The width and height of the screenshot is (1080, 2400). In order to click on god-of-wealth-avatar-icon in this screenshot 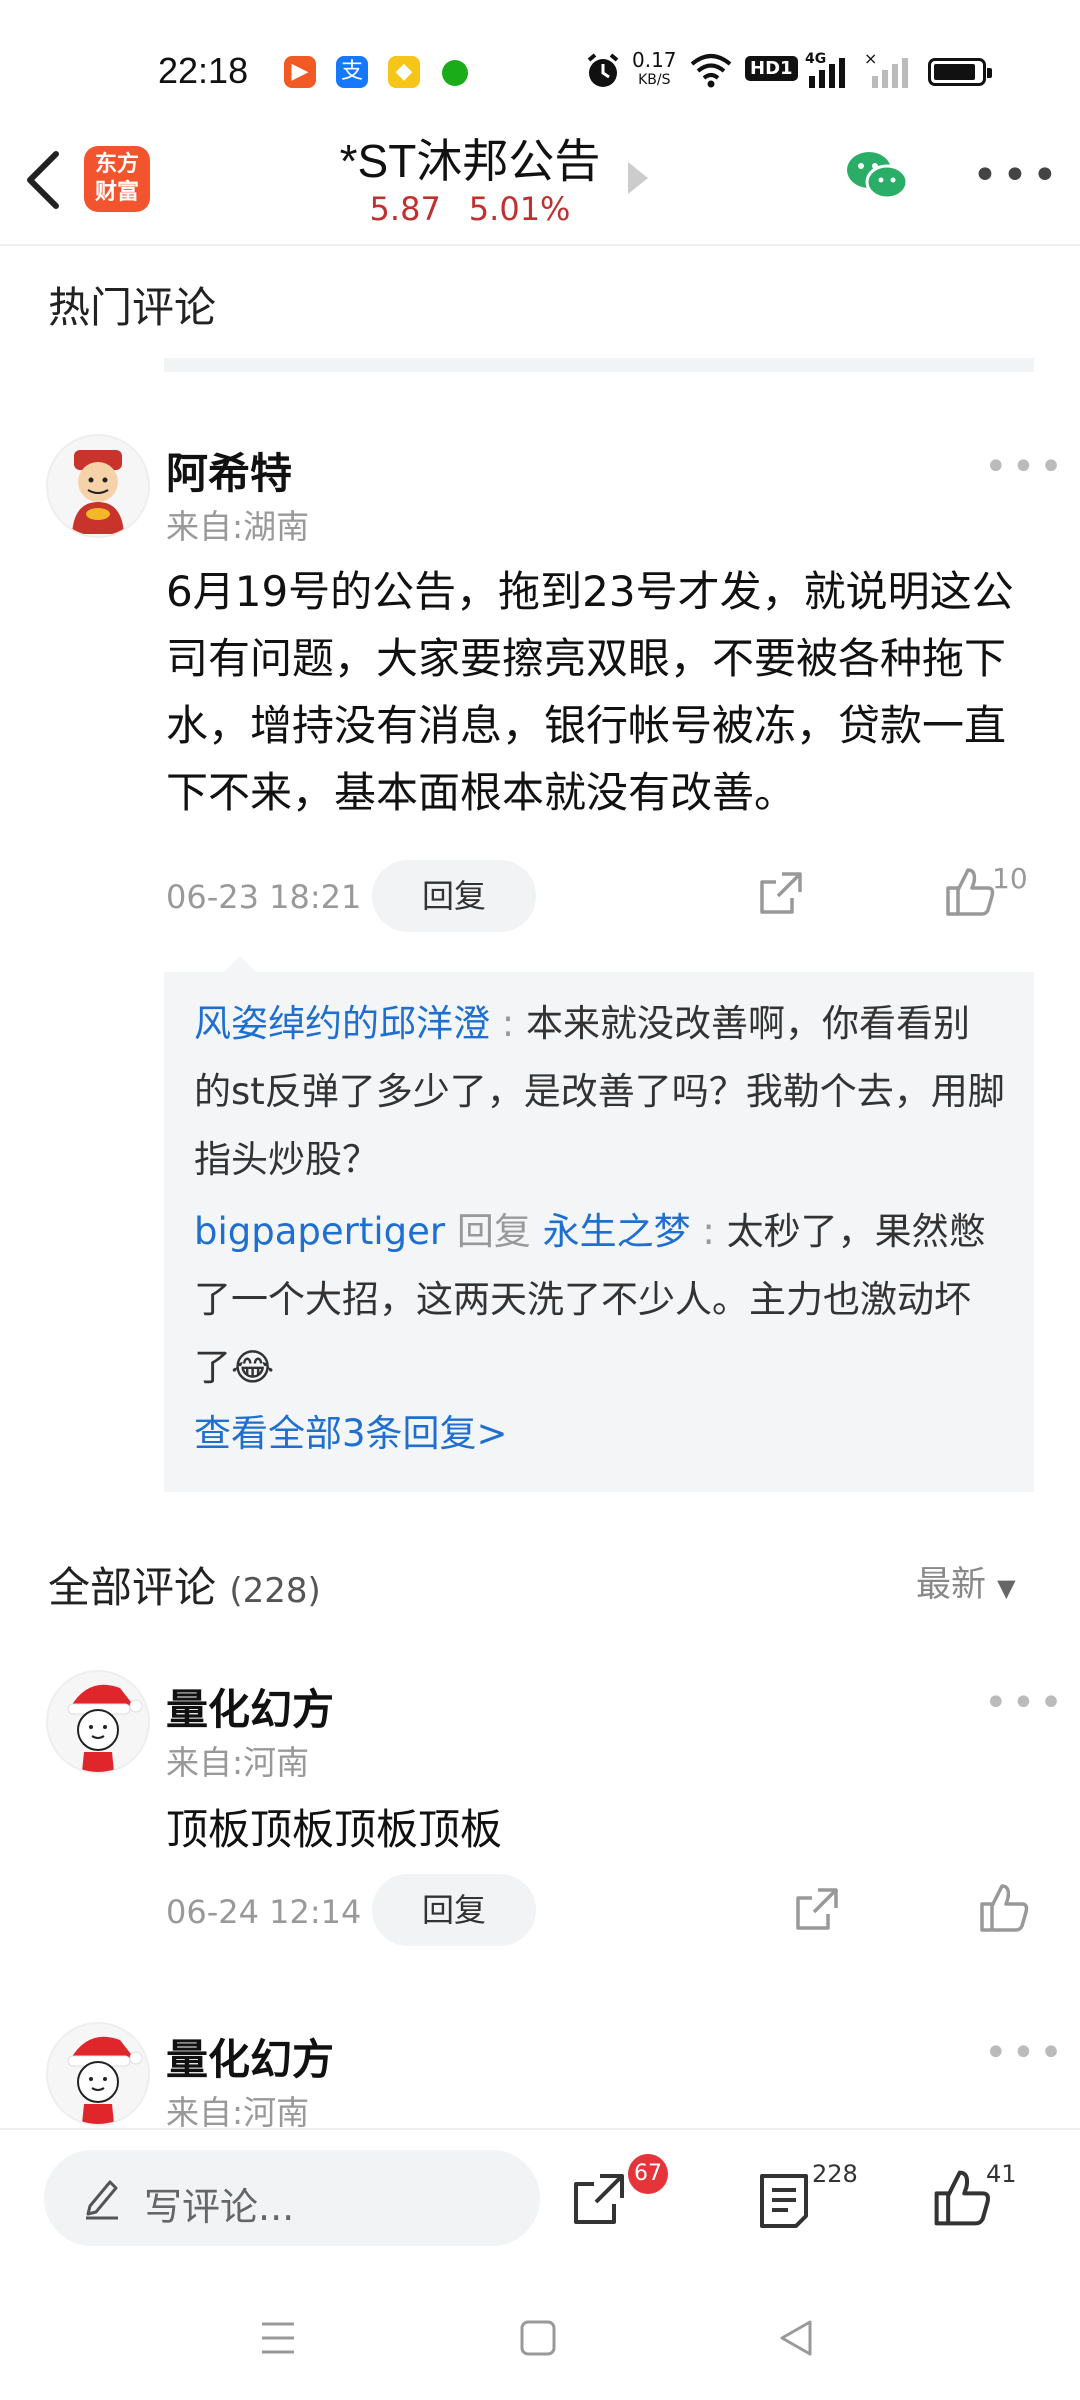, I will do `click(98, 492)`.